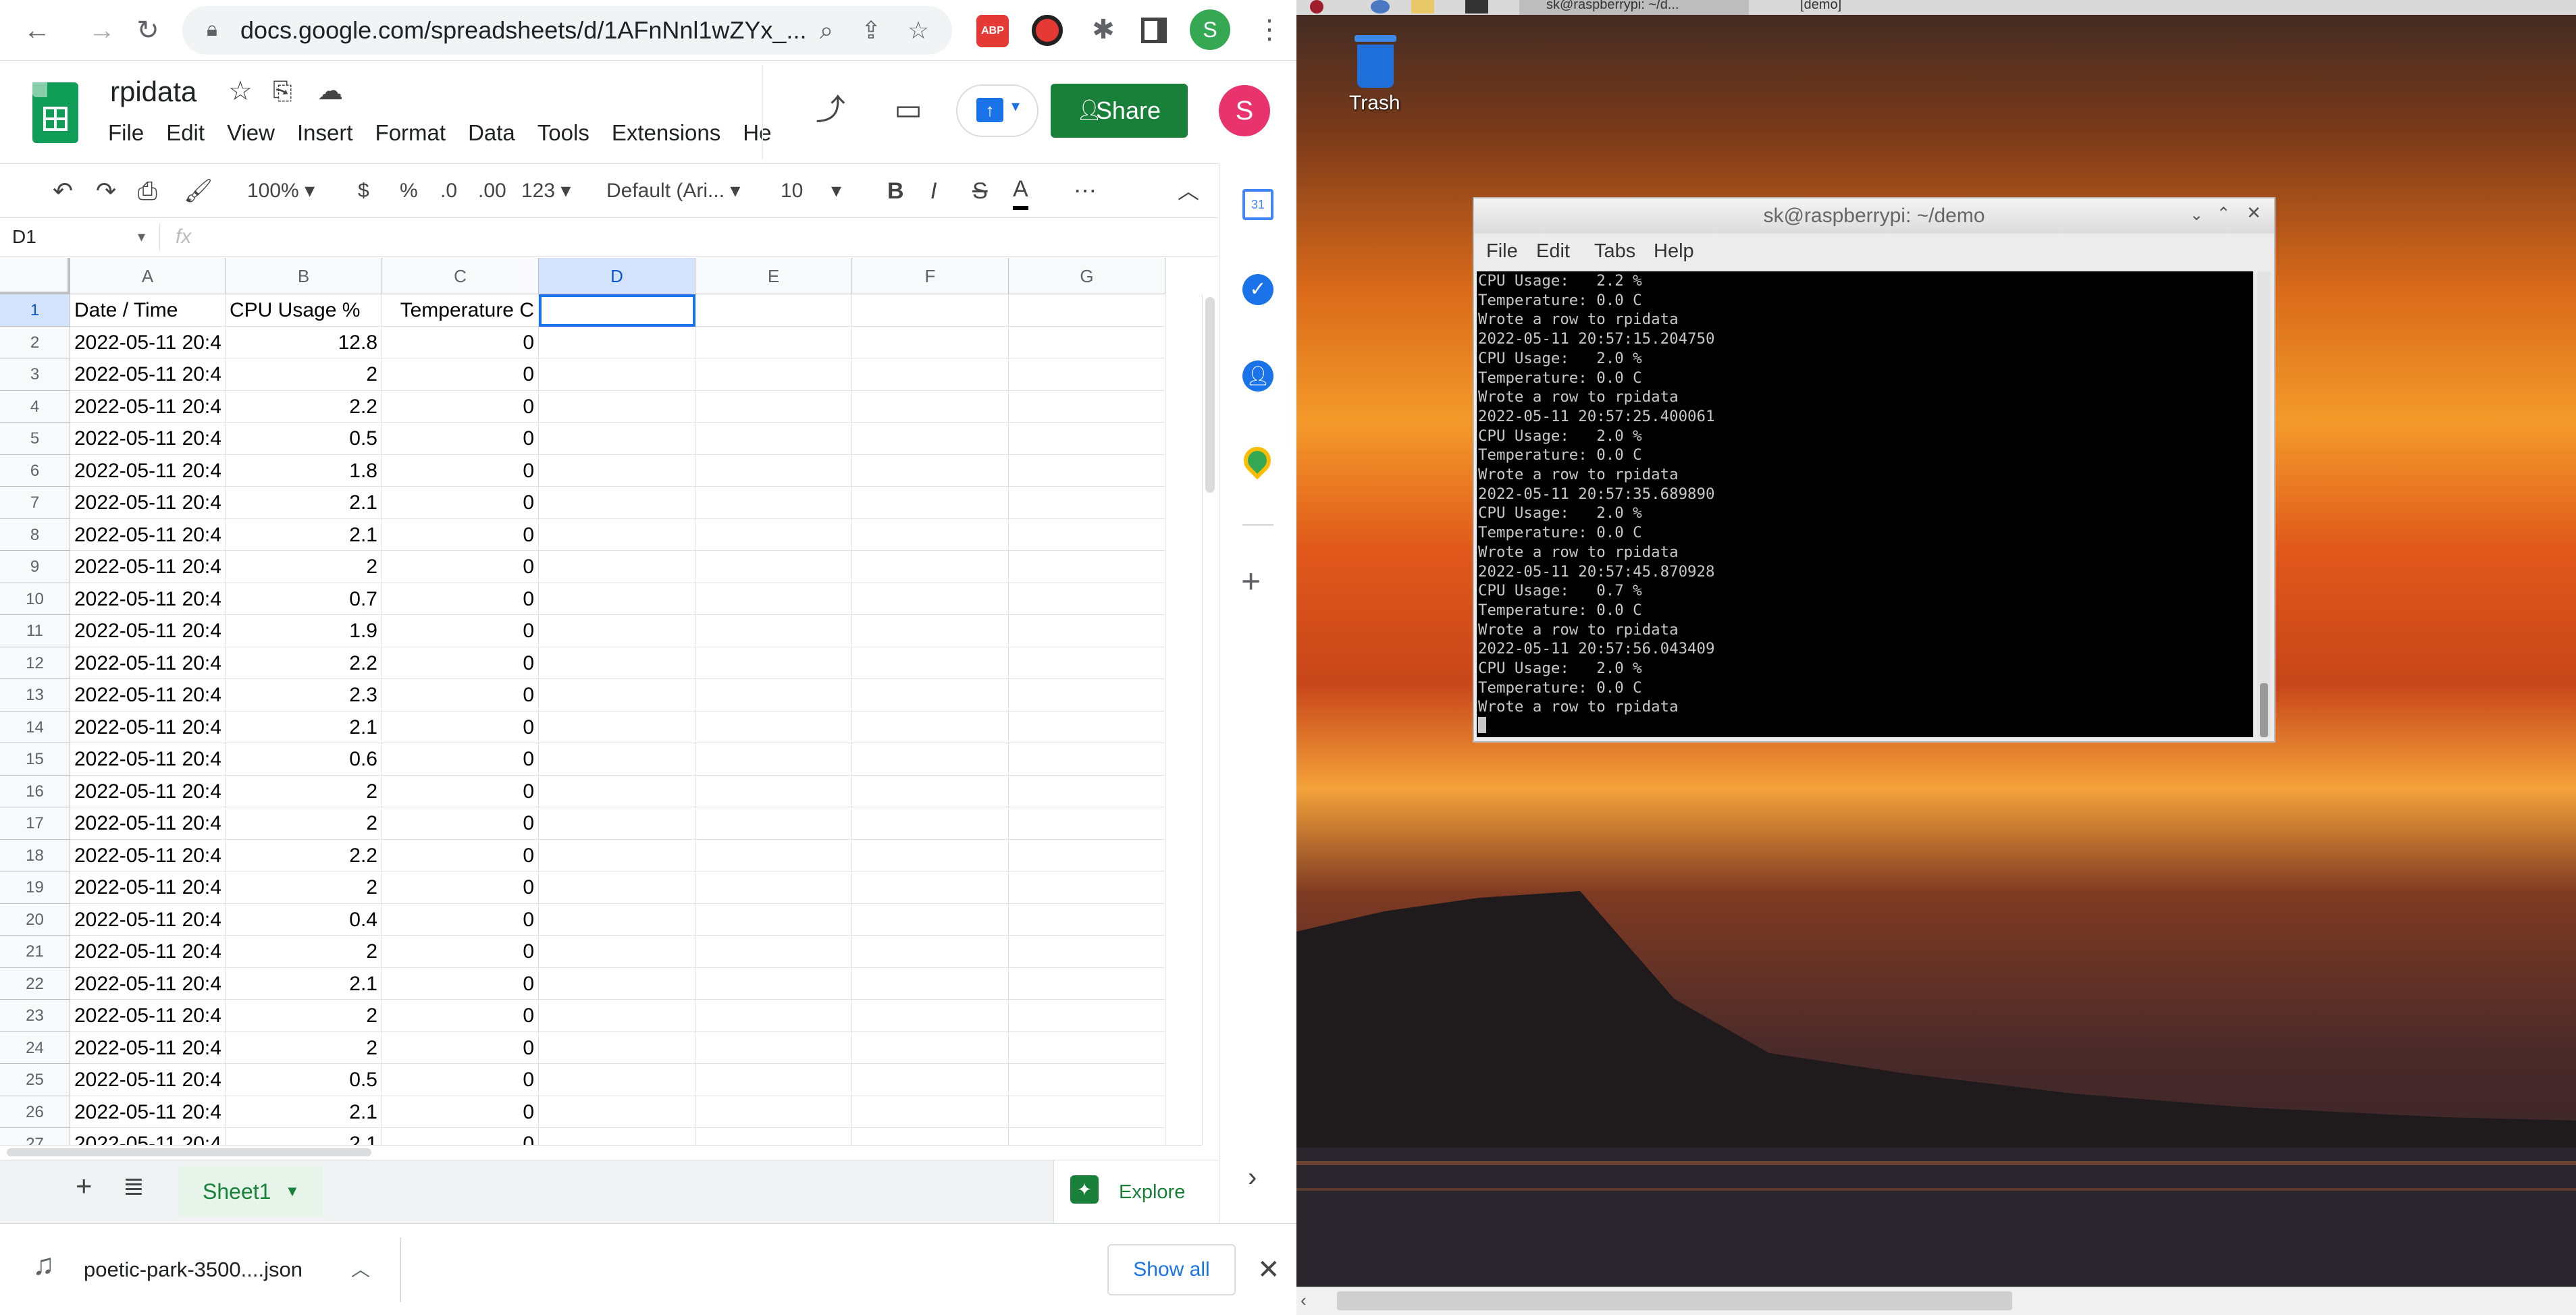  What do you see at coordinates (35, 1016) in the screenshot?
I see `row-header: 23` at bounding box center [35, 1016].